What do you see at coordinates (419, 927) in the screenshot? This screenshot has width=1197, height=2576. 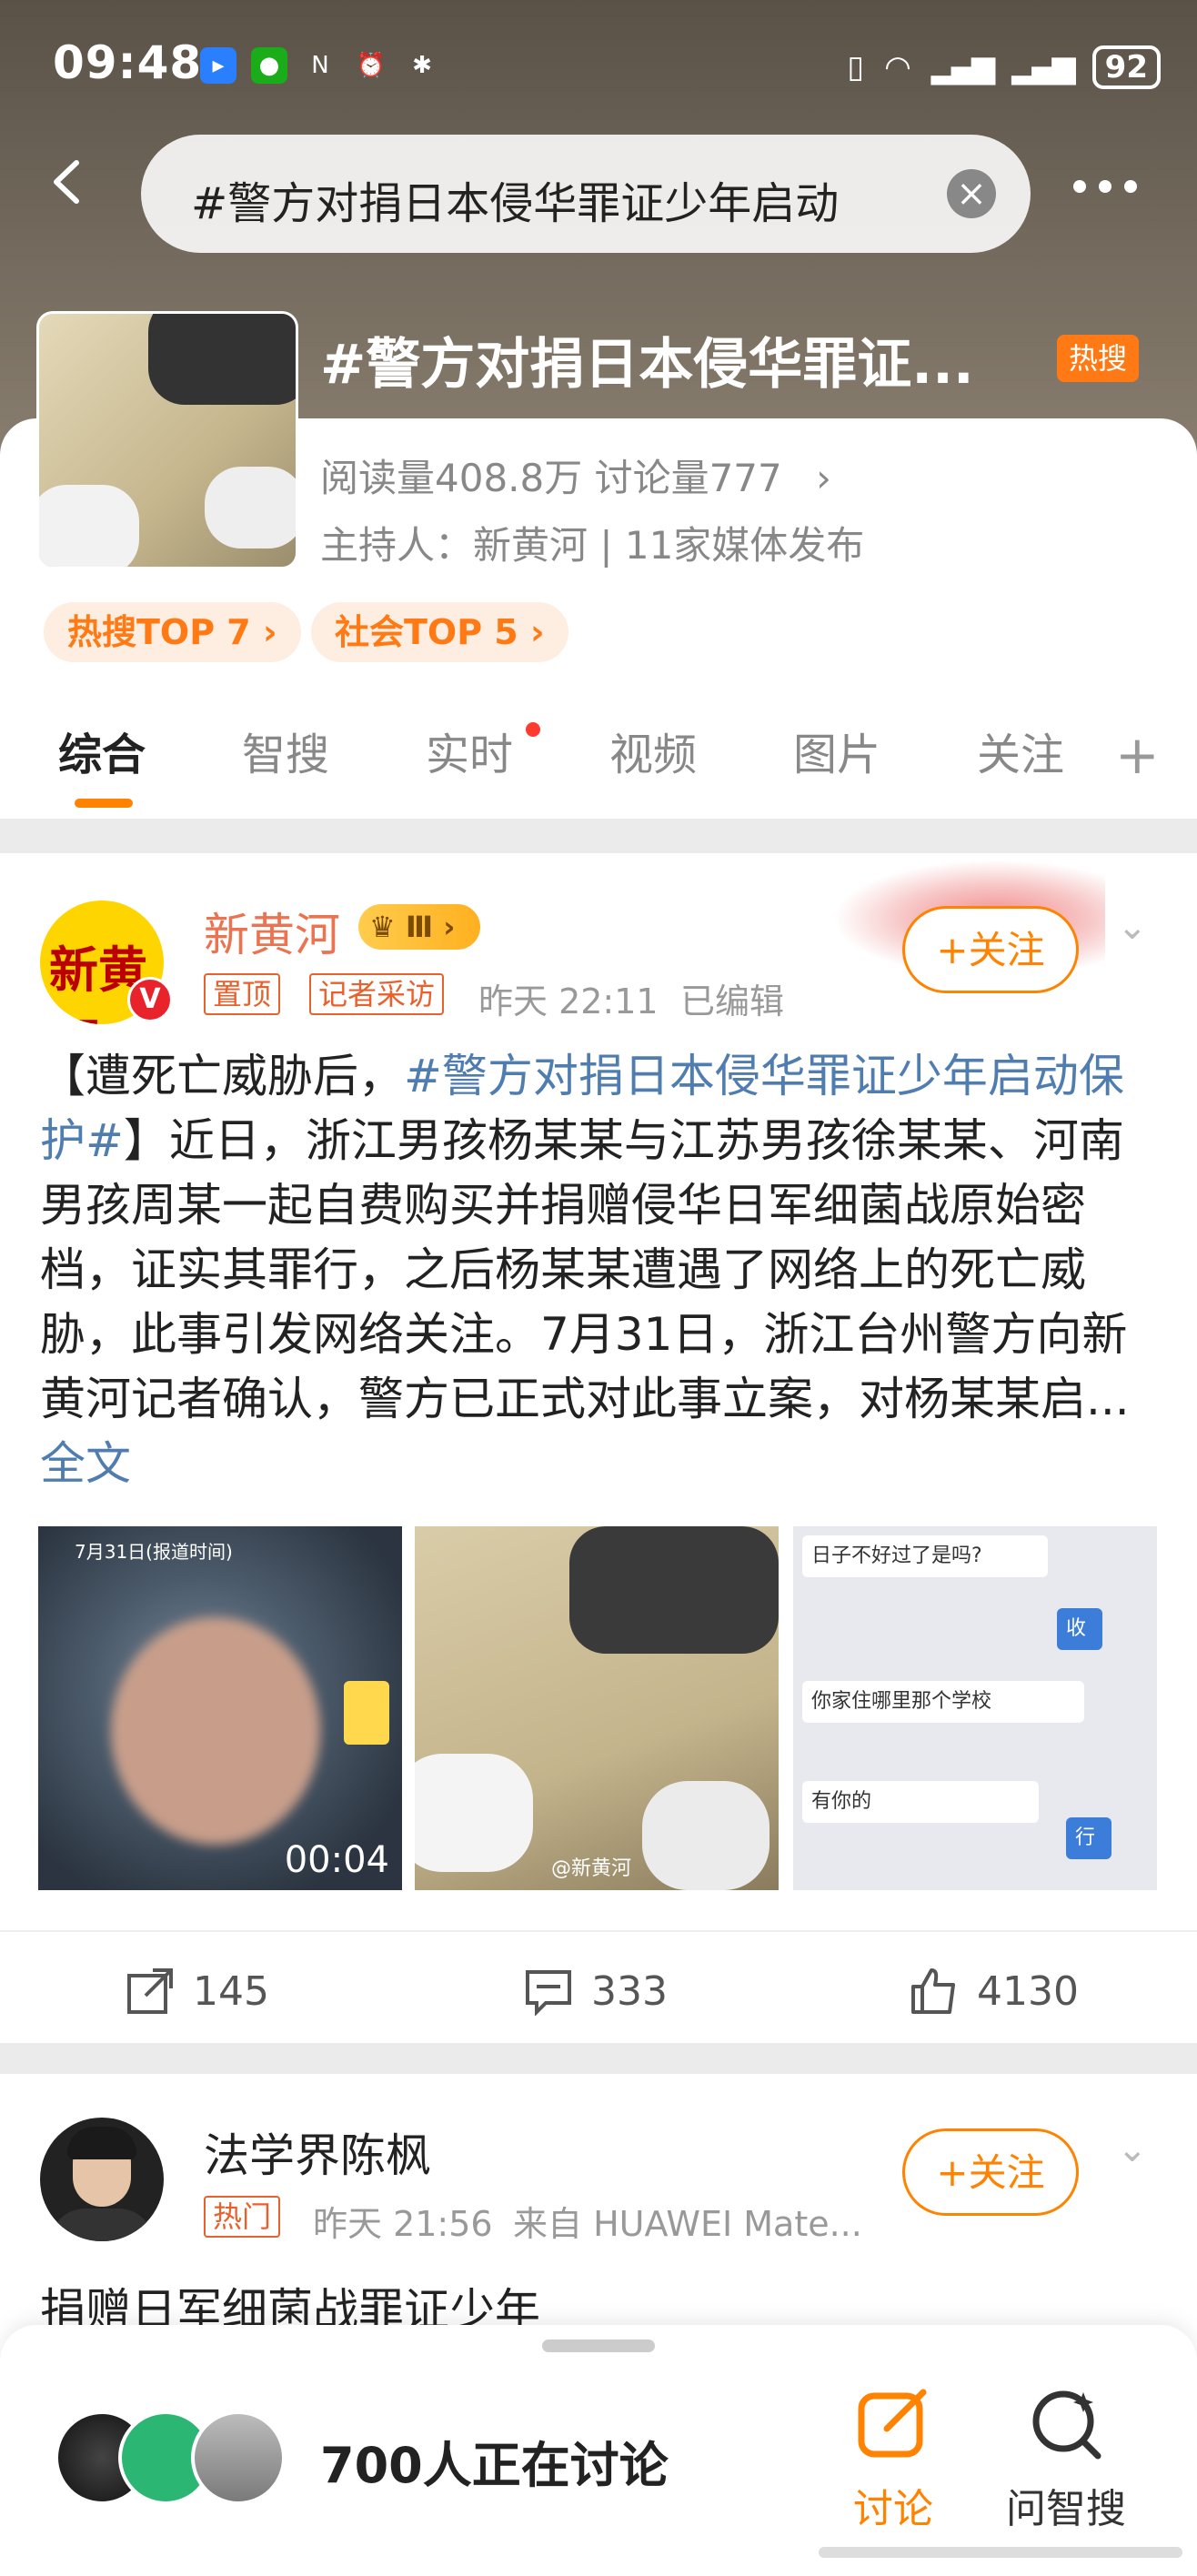 I see `crown-level-icon: ♛ Ⅲ ›` at bounding box center [419, 927].